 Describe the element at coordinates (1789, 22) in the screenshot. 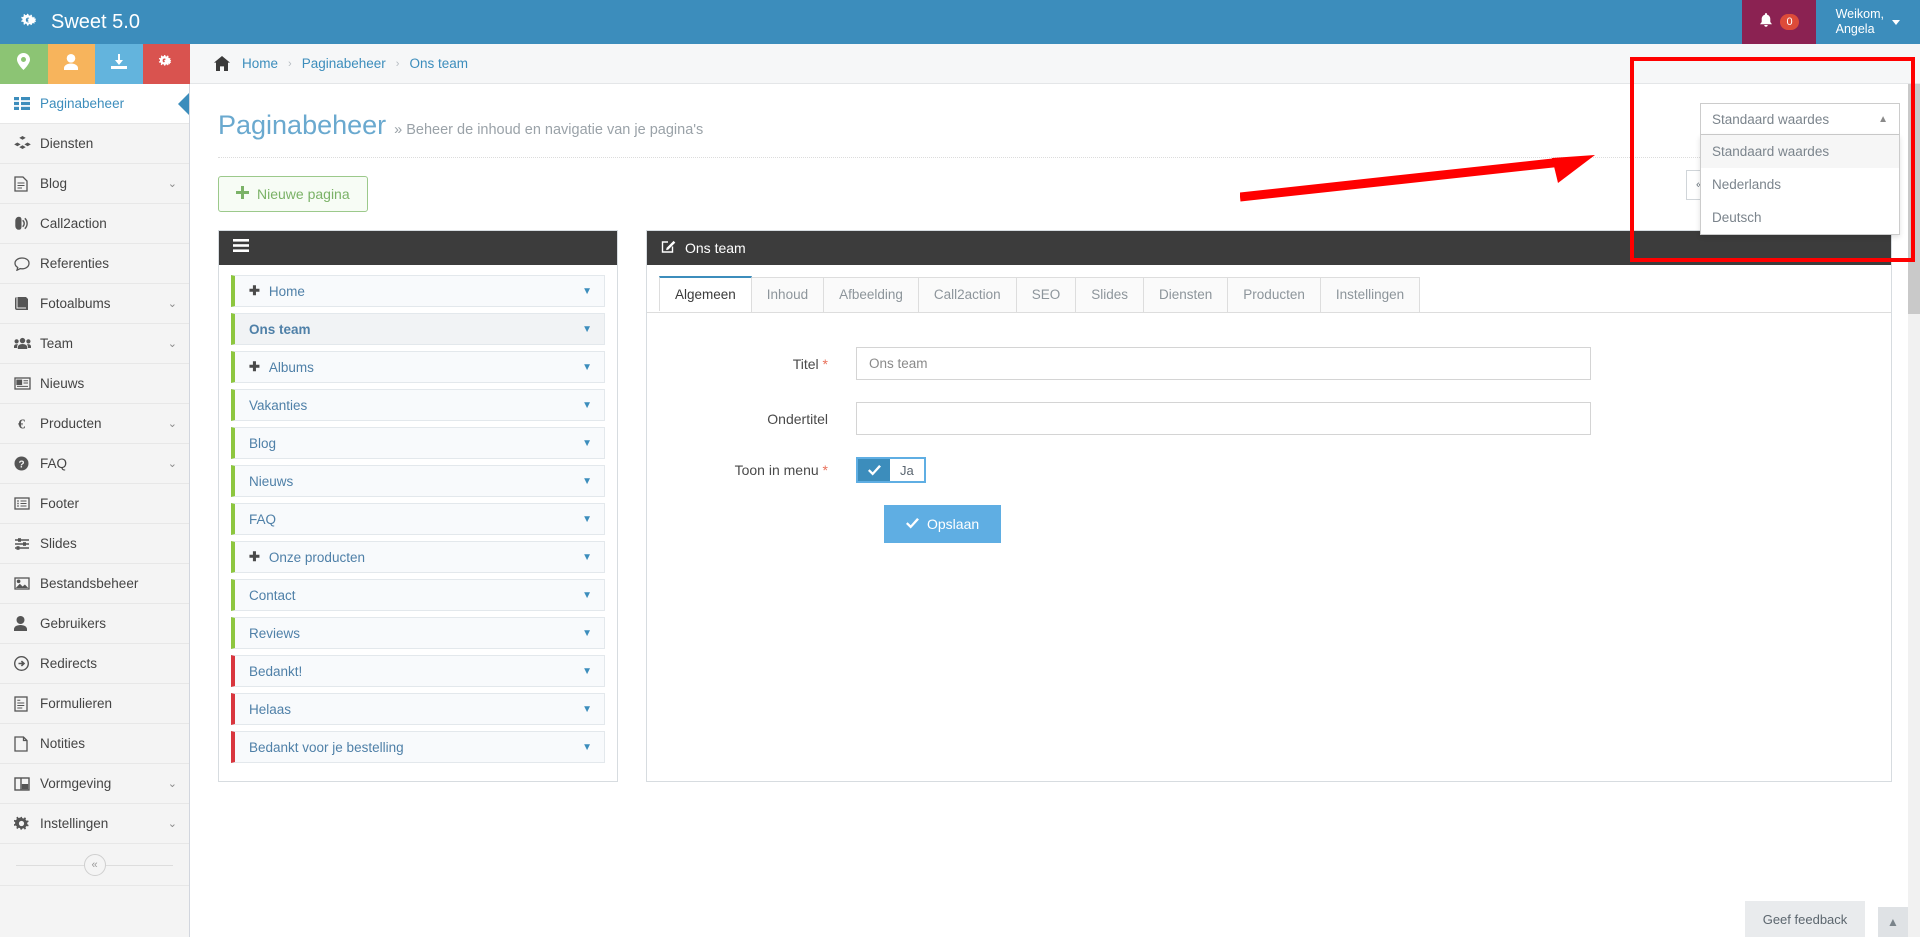

I see `notification-count: 0` at that location.